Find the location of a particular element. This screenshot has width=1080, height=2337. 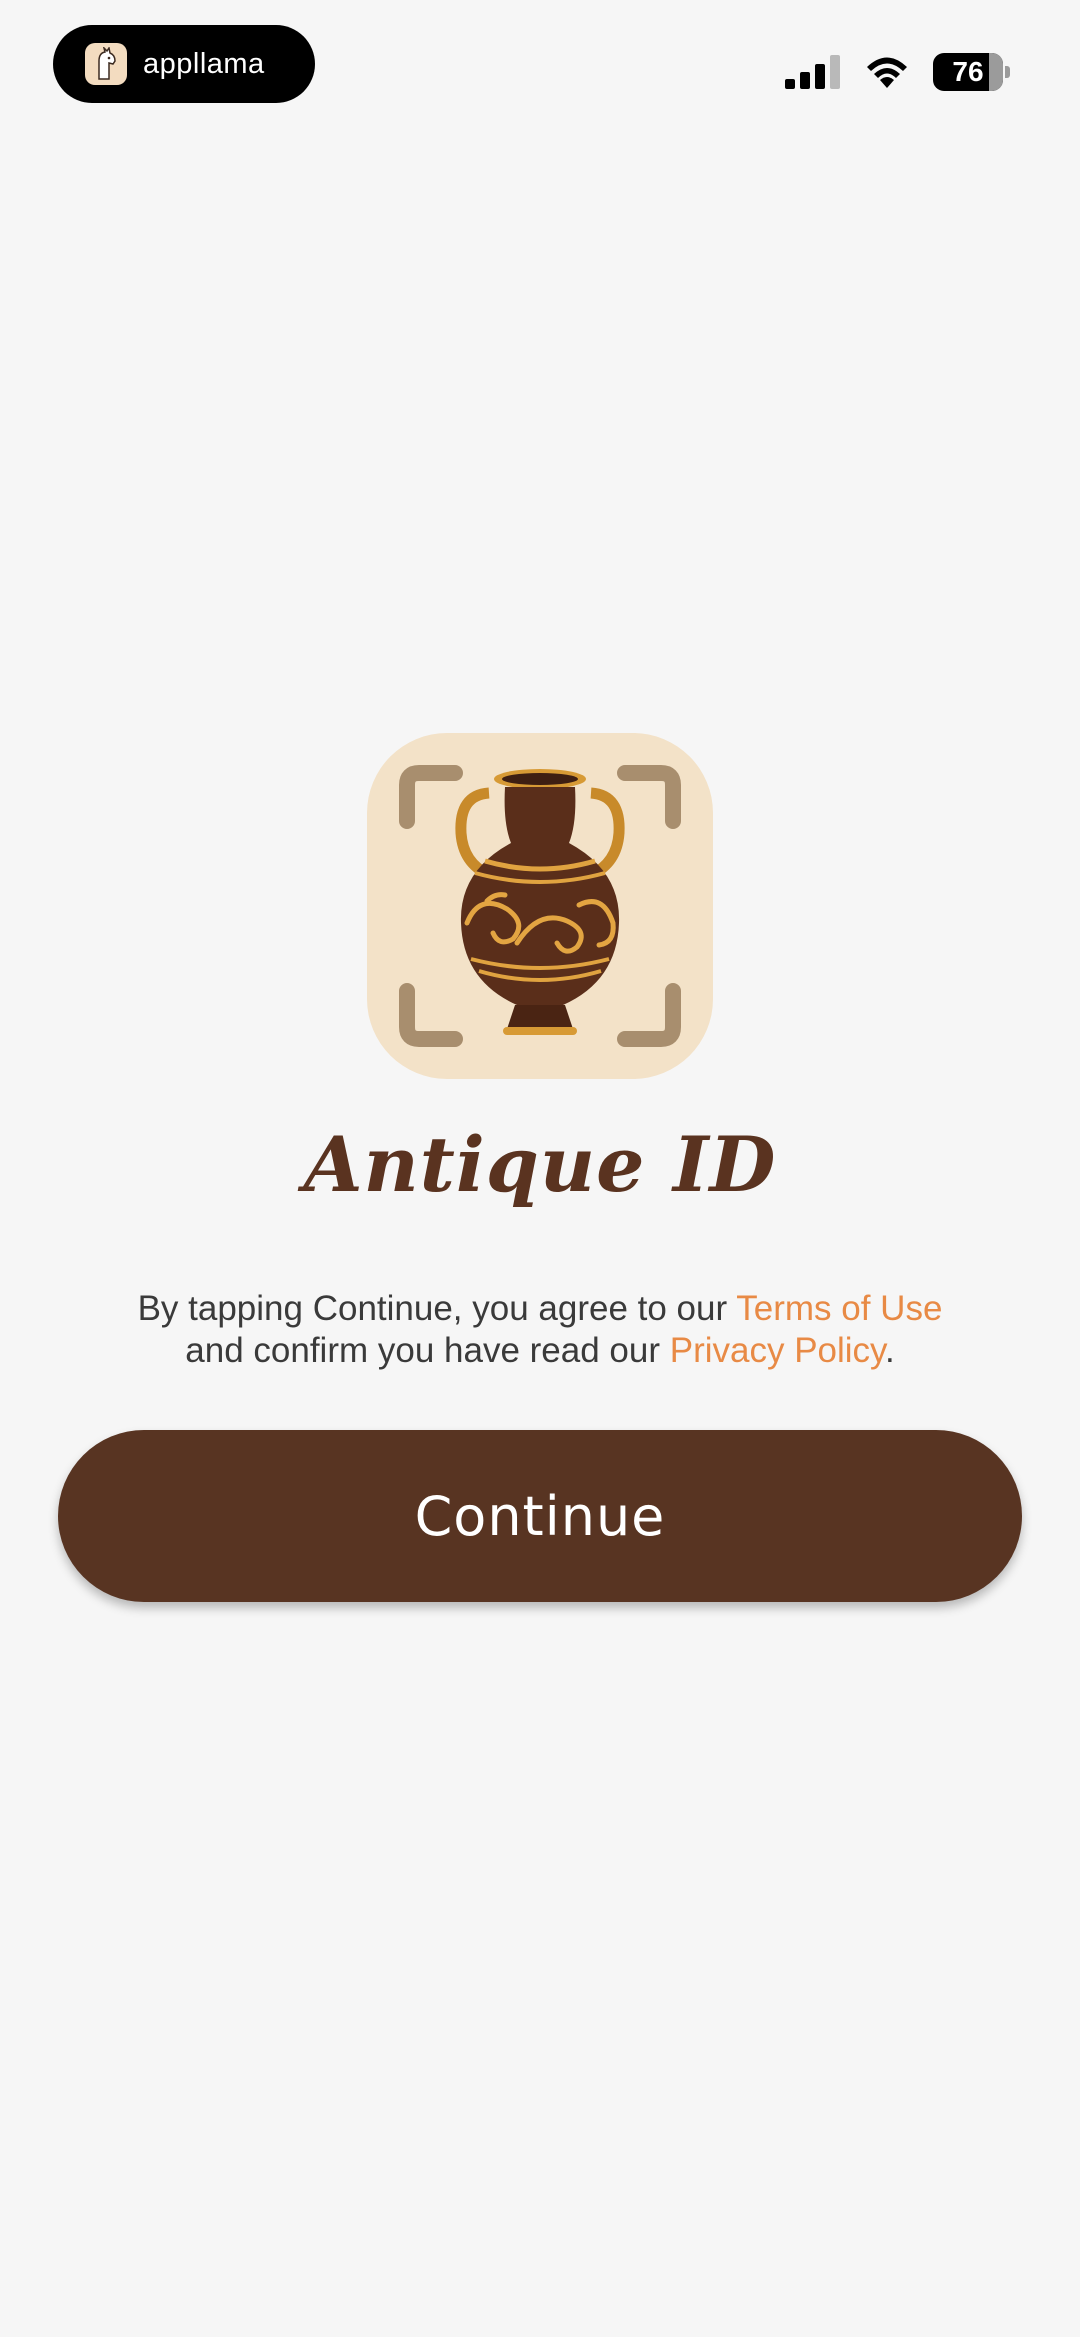

legal-line-2-suffix: . is located at coordinates (889, 1350).